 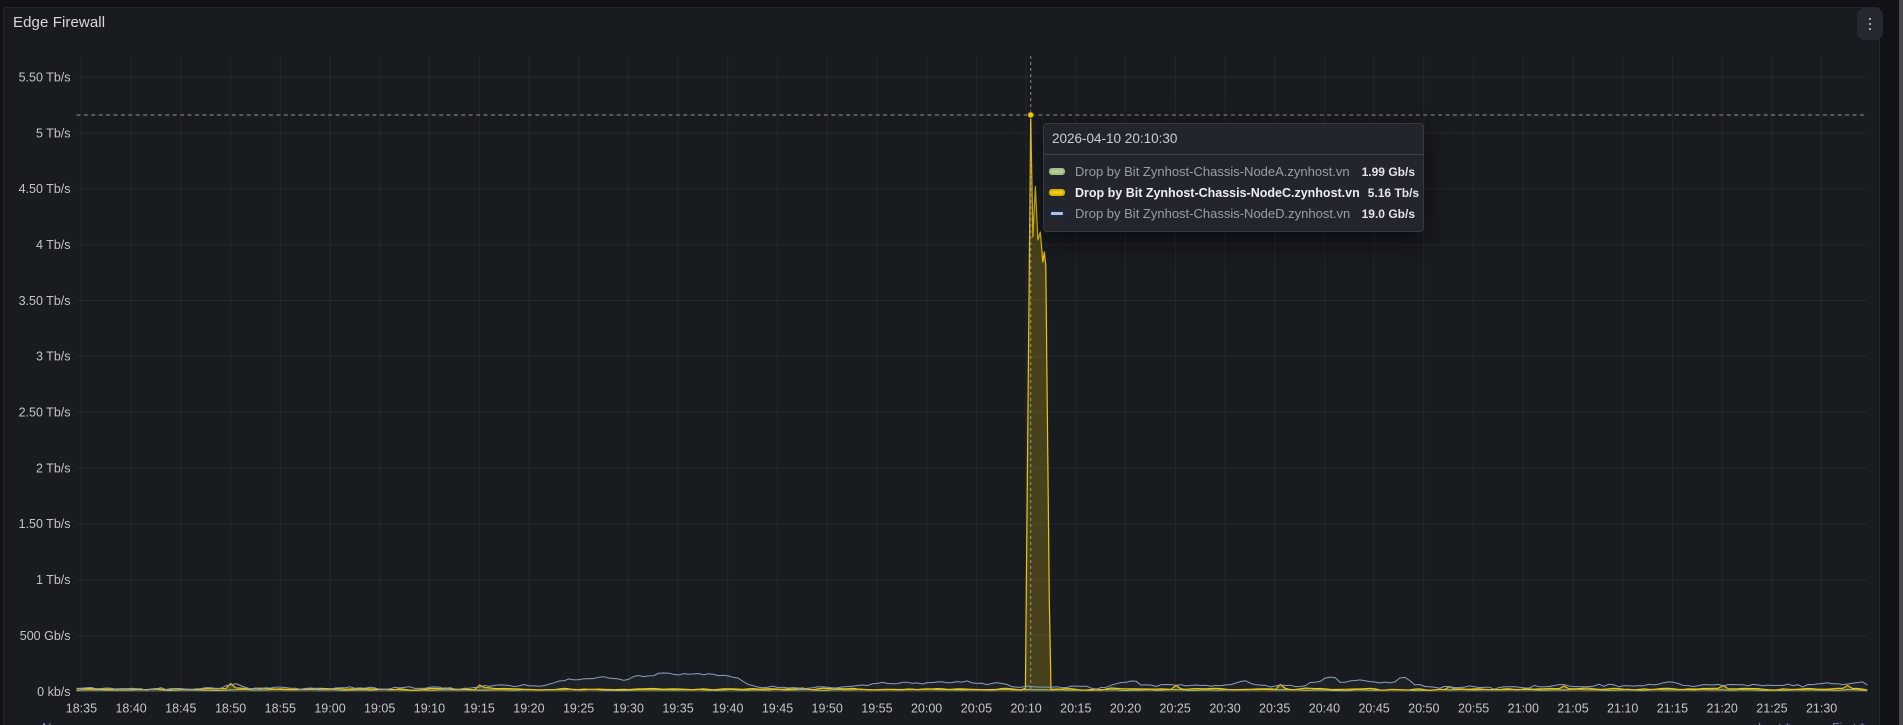 I want to click on svg-text: 20:40, so click(x=1324, y=709).